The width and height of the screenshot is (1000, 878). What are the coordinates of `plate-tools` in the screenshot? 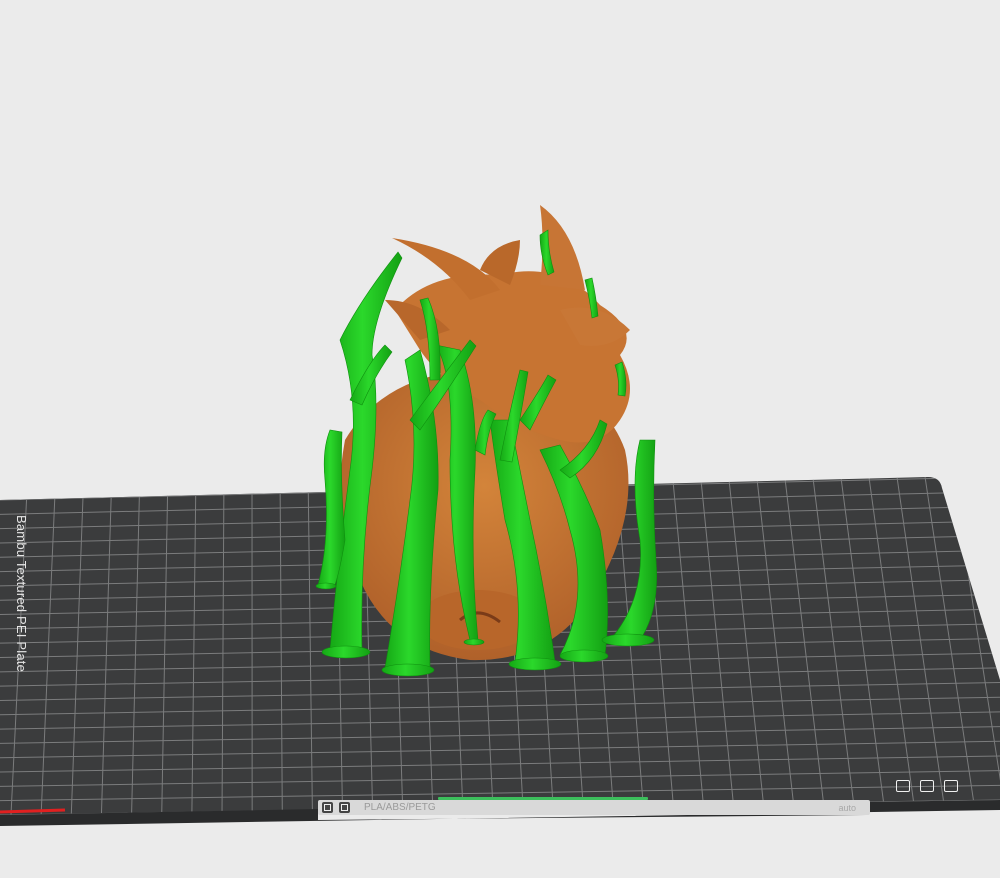 It's located at (927, 786).